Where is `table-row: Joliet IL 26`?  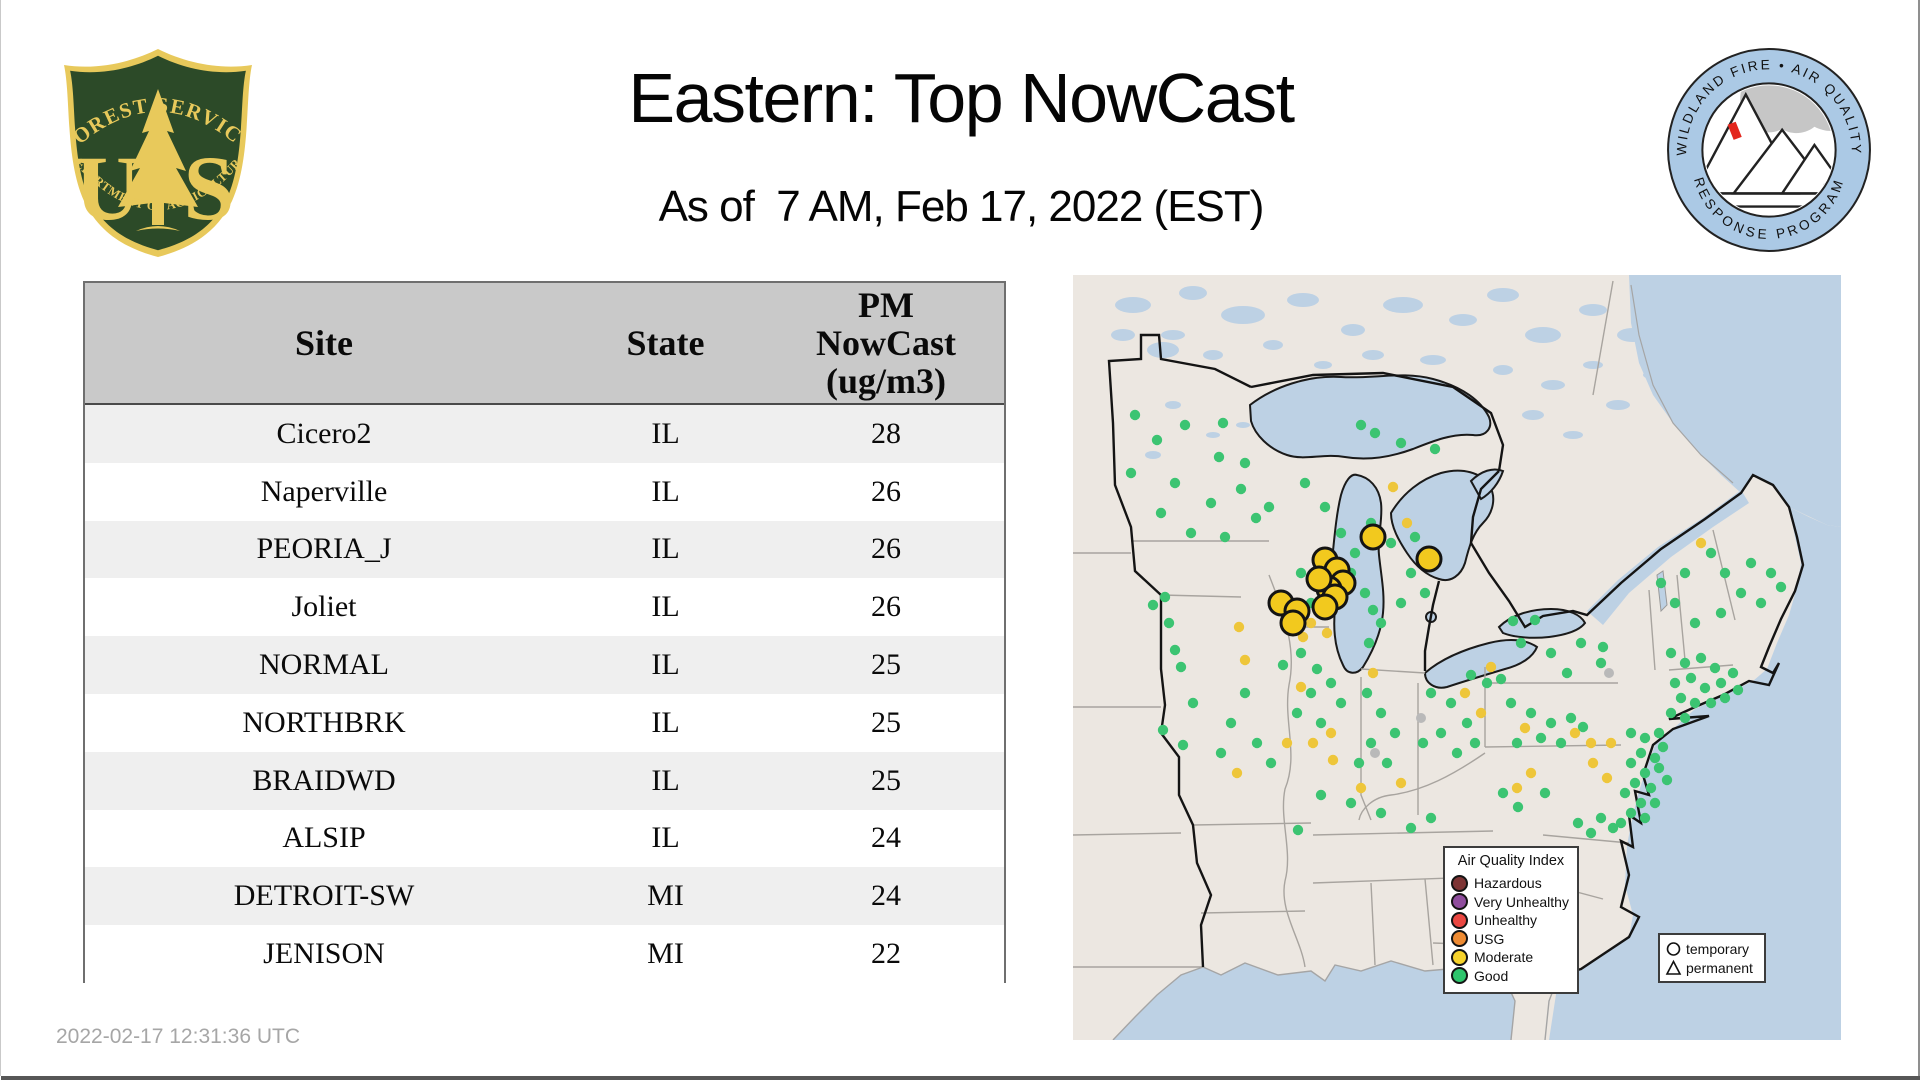
table-row: Joliet IL 26 is located at coordinates (544, 607).